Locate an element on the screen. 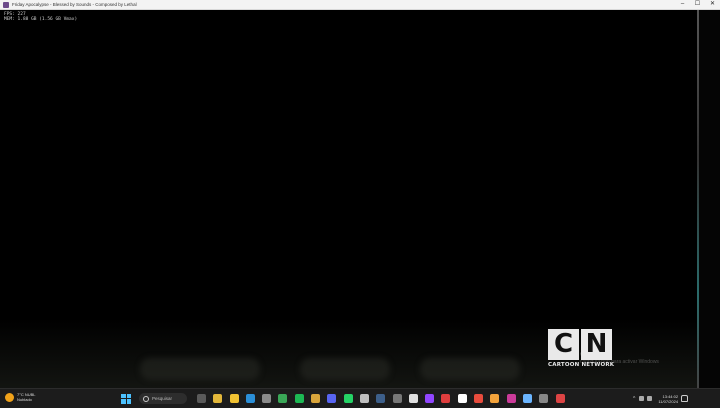 This screenshot has height=408, width=720. twitch-icon is located at coordinates (430, 398).